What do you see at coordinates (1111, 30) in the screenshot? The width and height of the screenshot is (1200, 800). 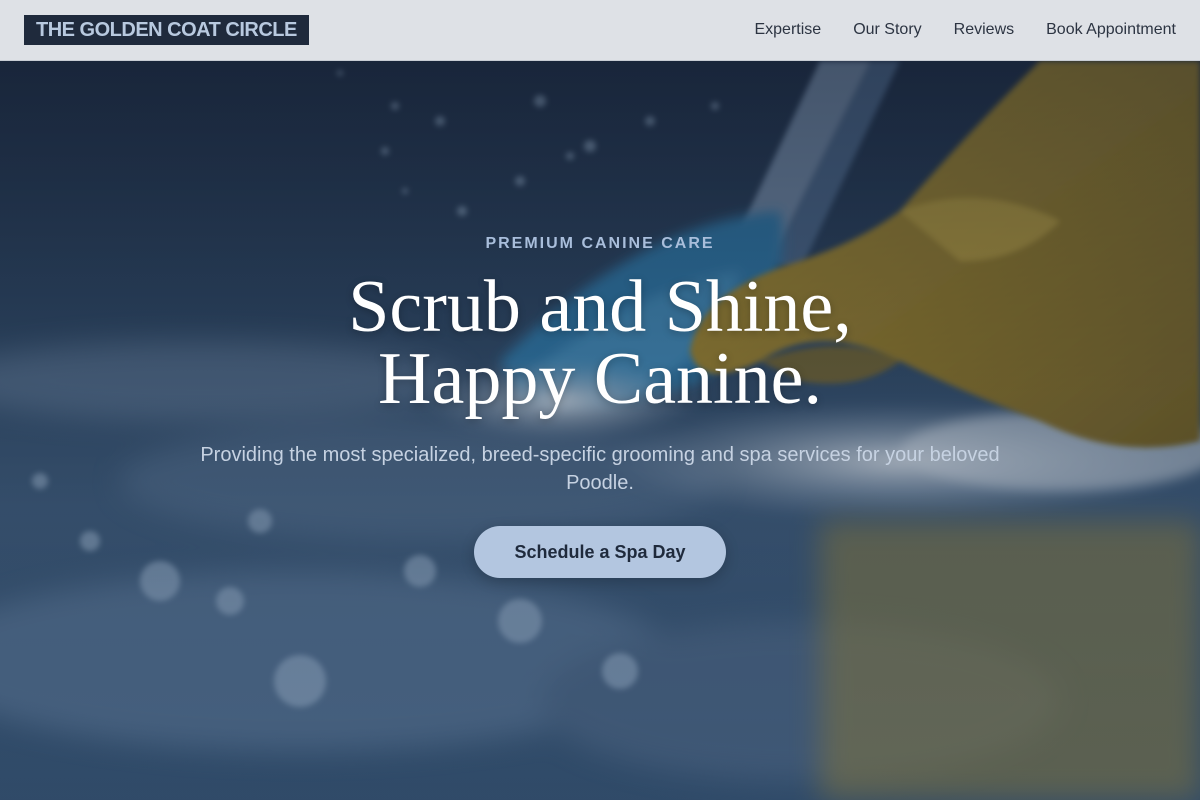 I see `nav-link-book-appointment: Book Appointment` at bounding box center [1111, 30].